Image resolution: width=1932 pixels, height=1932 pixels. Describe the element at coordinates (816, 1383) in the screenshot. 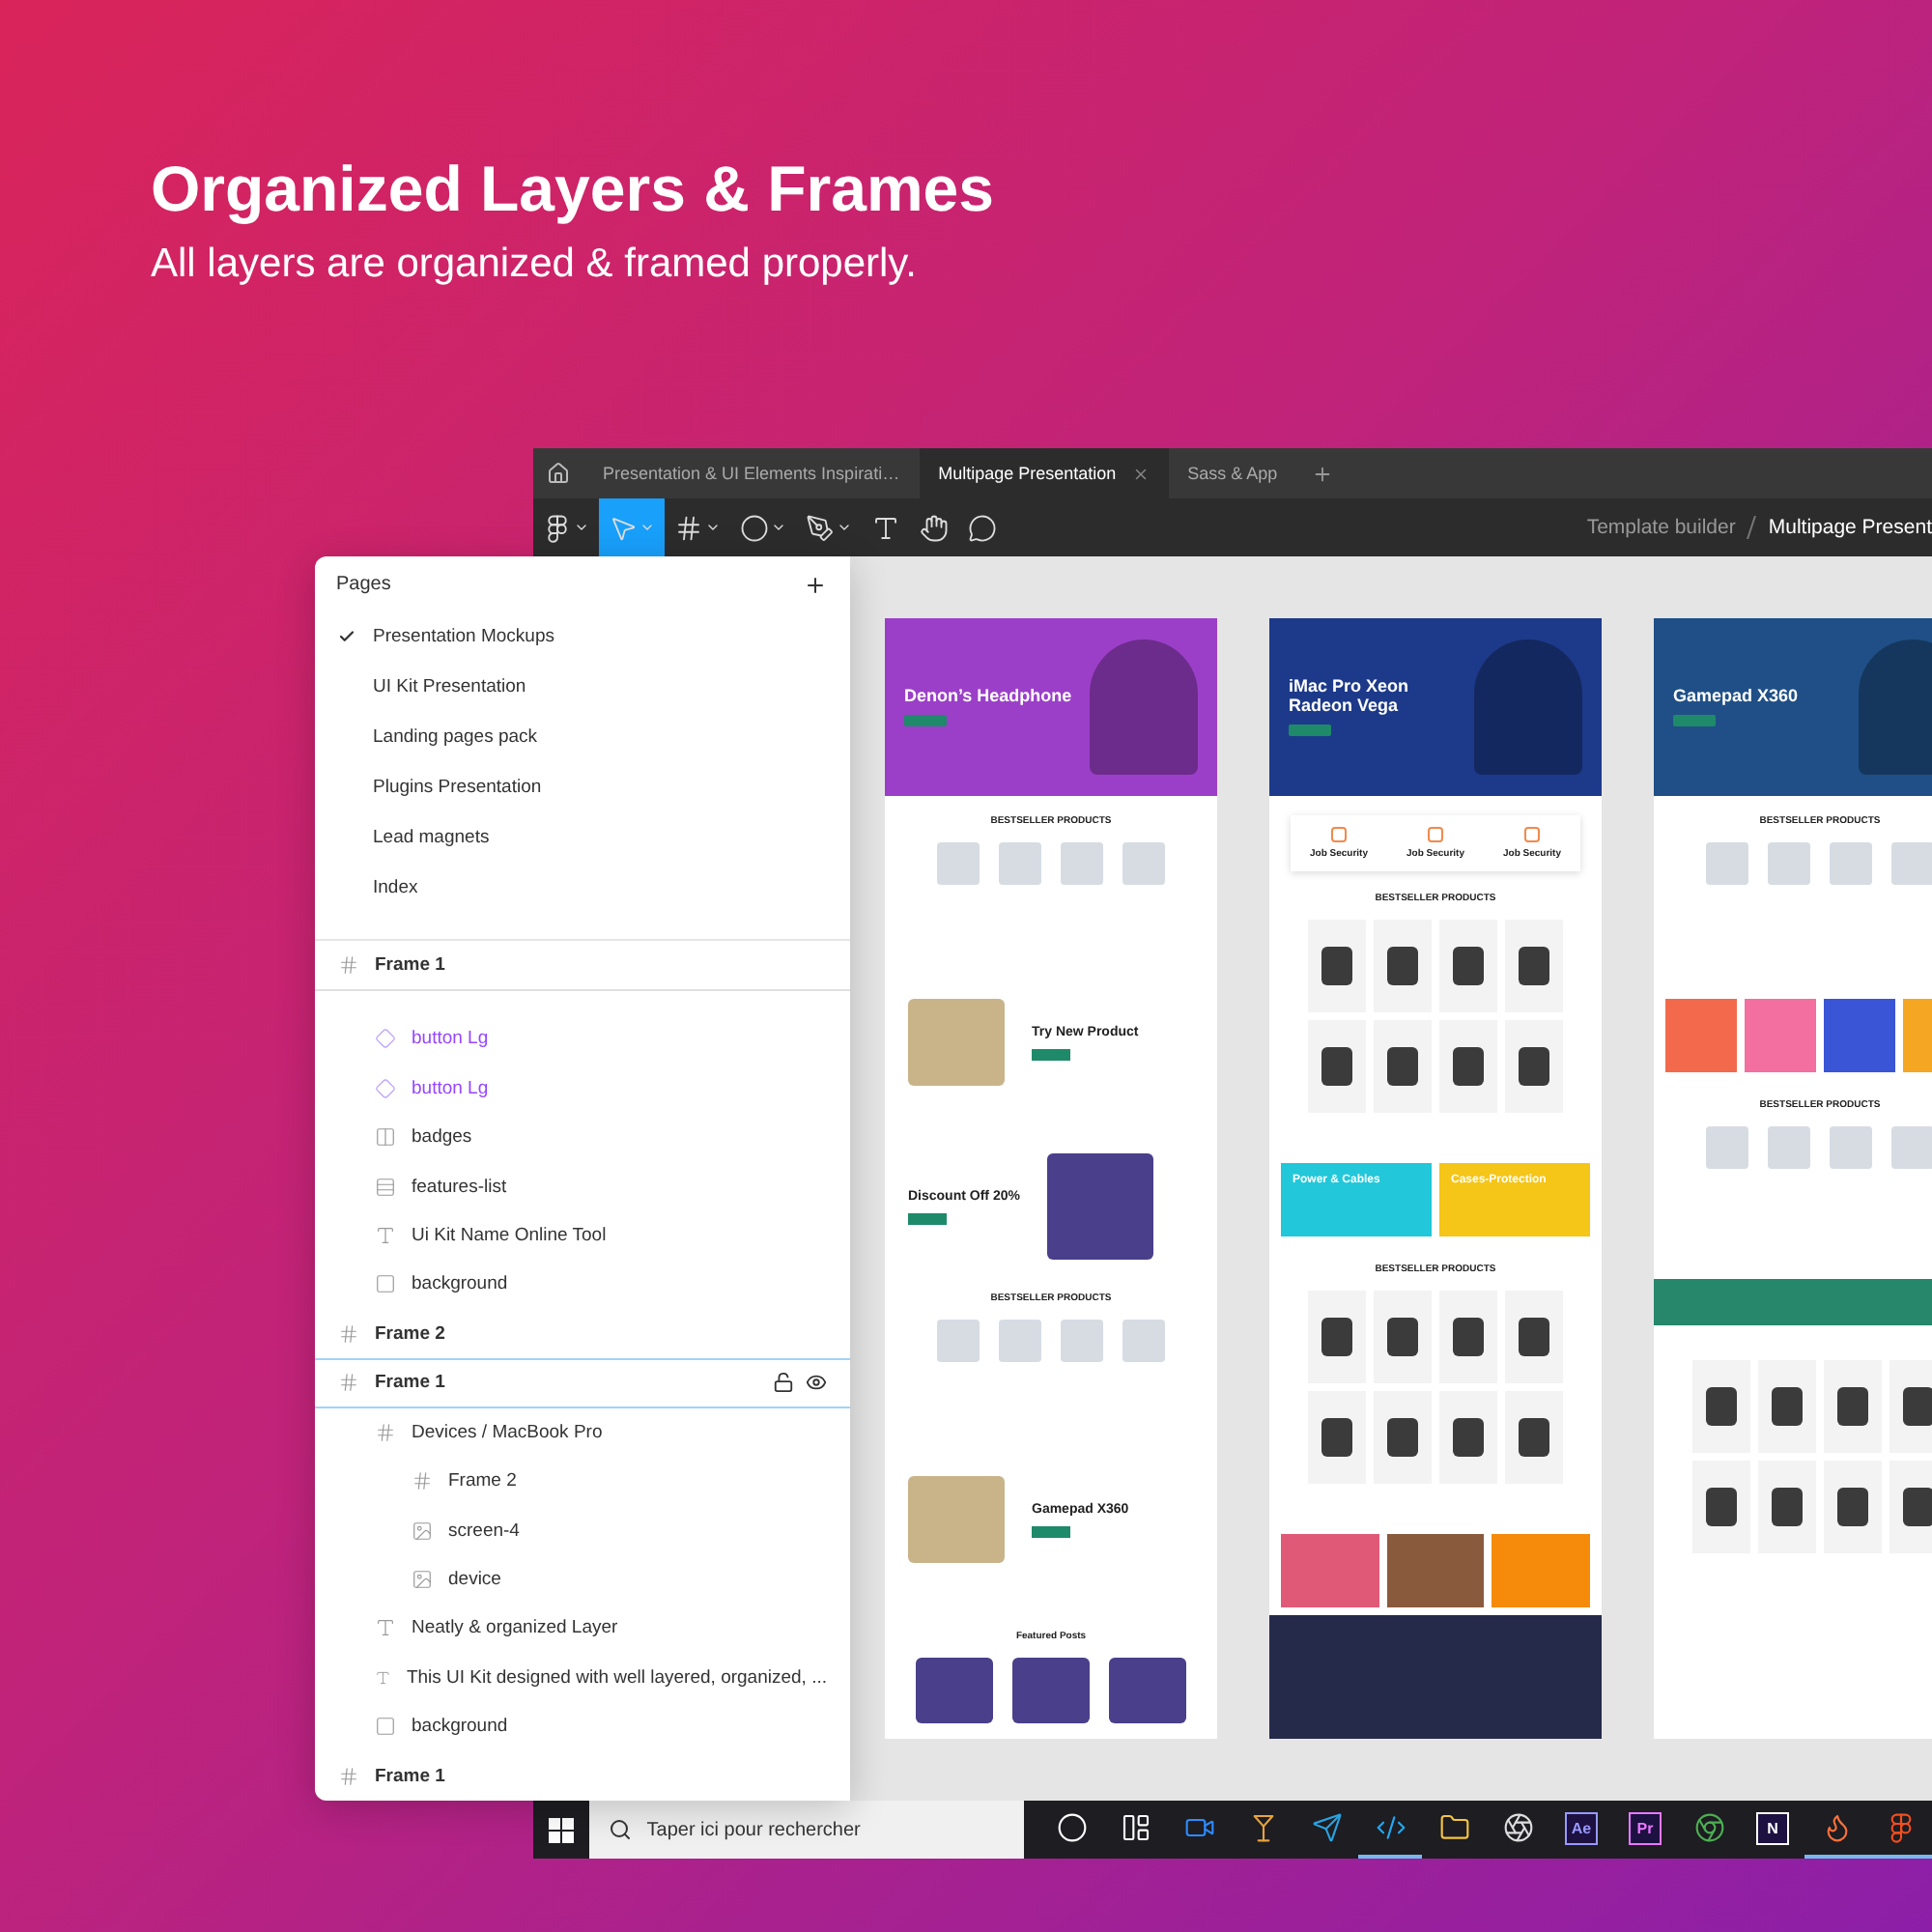

I see `eye-icon` at that location.